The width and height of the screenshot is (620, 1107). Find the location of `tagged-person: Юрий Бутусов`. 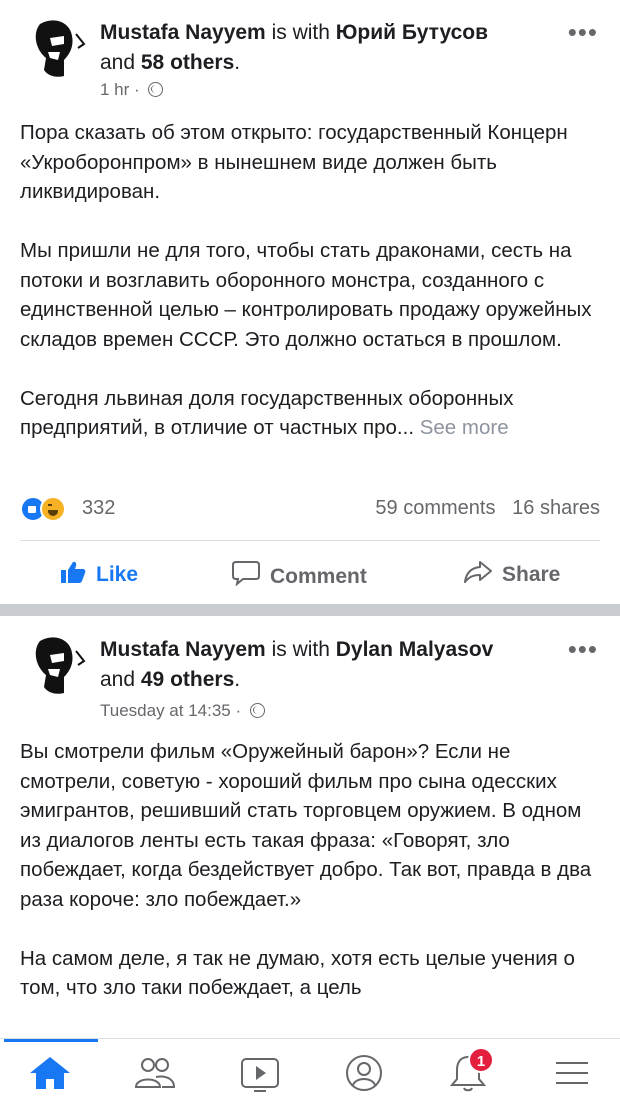

tagged-person: Юрий Бутусов is located at coordinates (412, 32).